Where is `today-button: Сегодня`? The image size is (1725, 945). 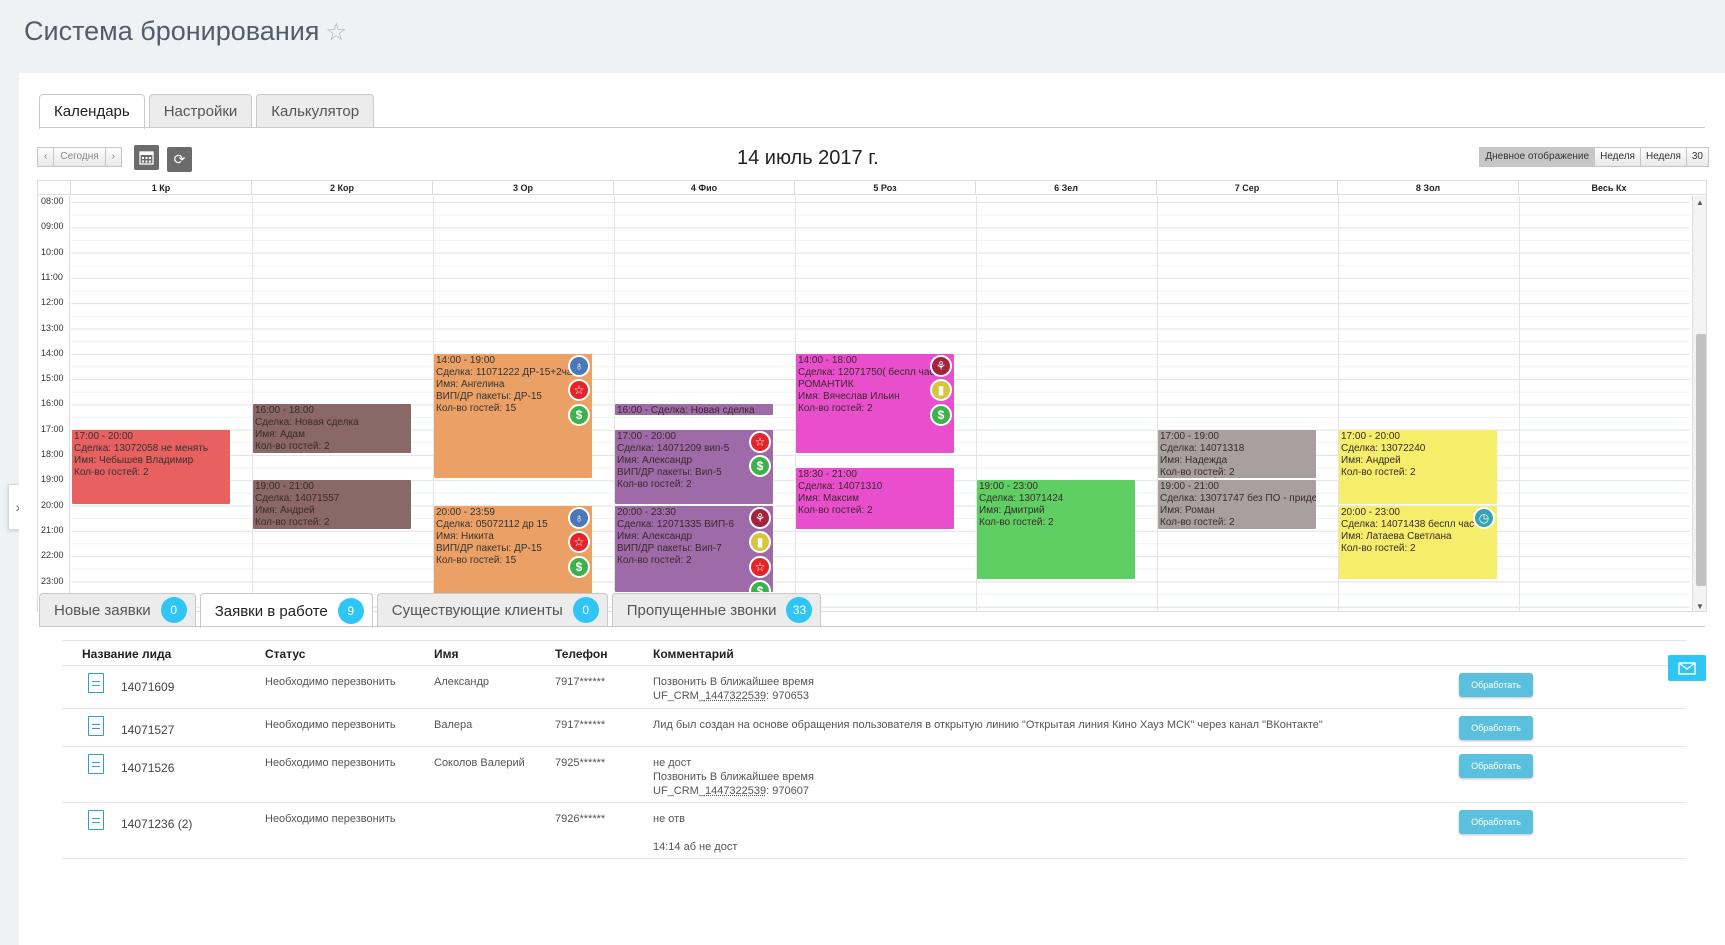
today-button: Сегодня is located at coordinates (80, 157).